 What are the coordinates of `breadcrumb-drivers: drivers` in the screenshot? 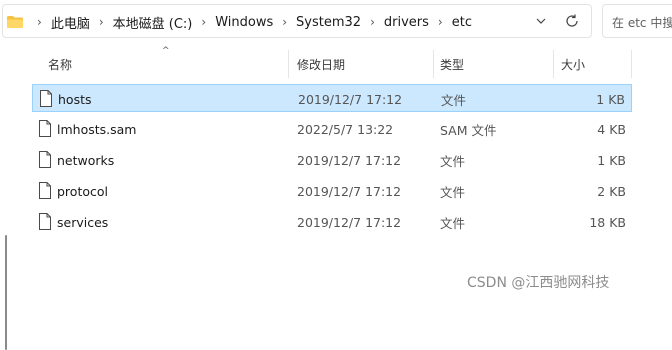 It's located at (406, 22).